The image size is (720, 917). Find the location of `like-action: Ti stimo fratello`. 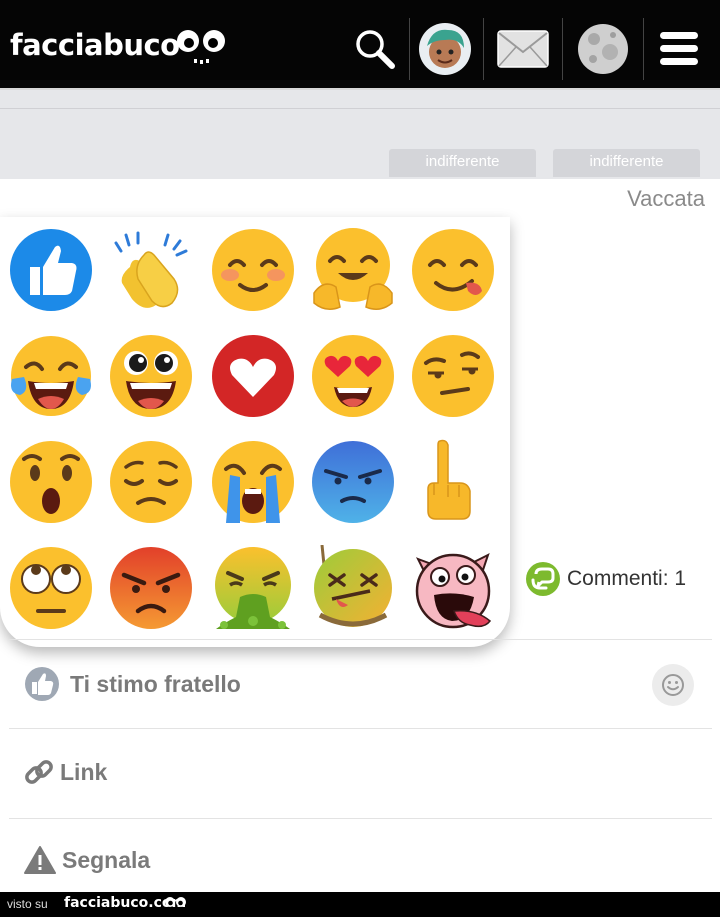

like-action: Ti stimo fratello is located at coordinates (132, 684).